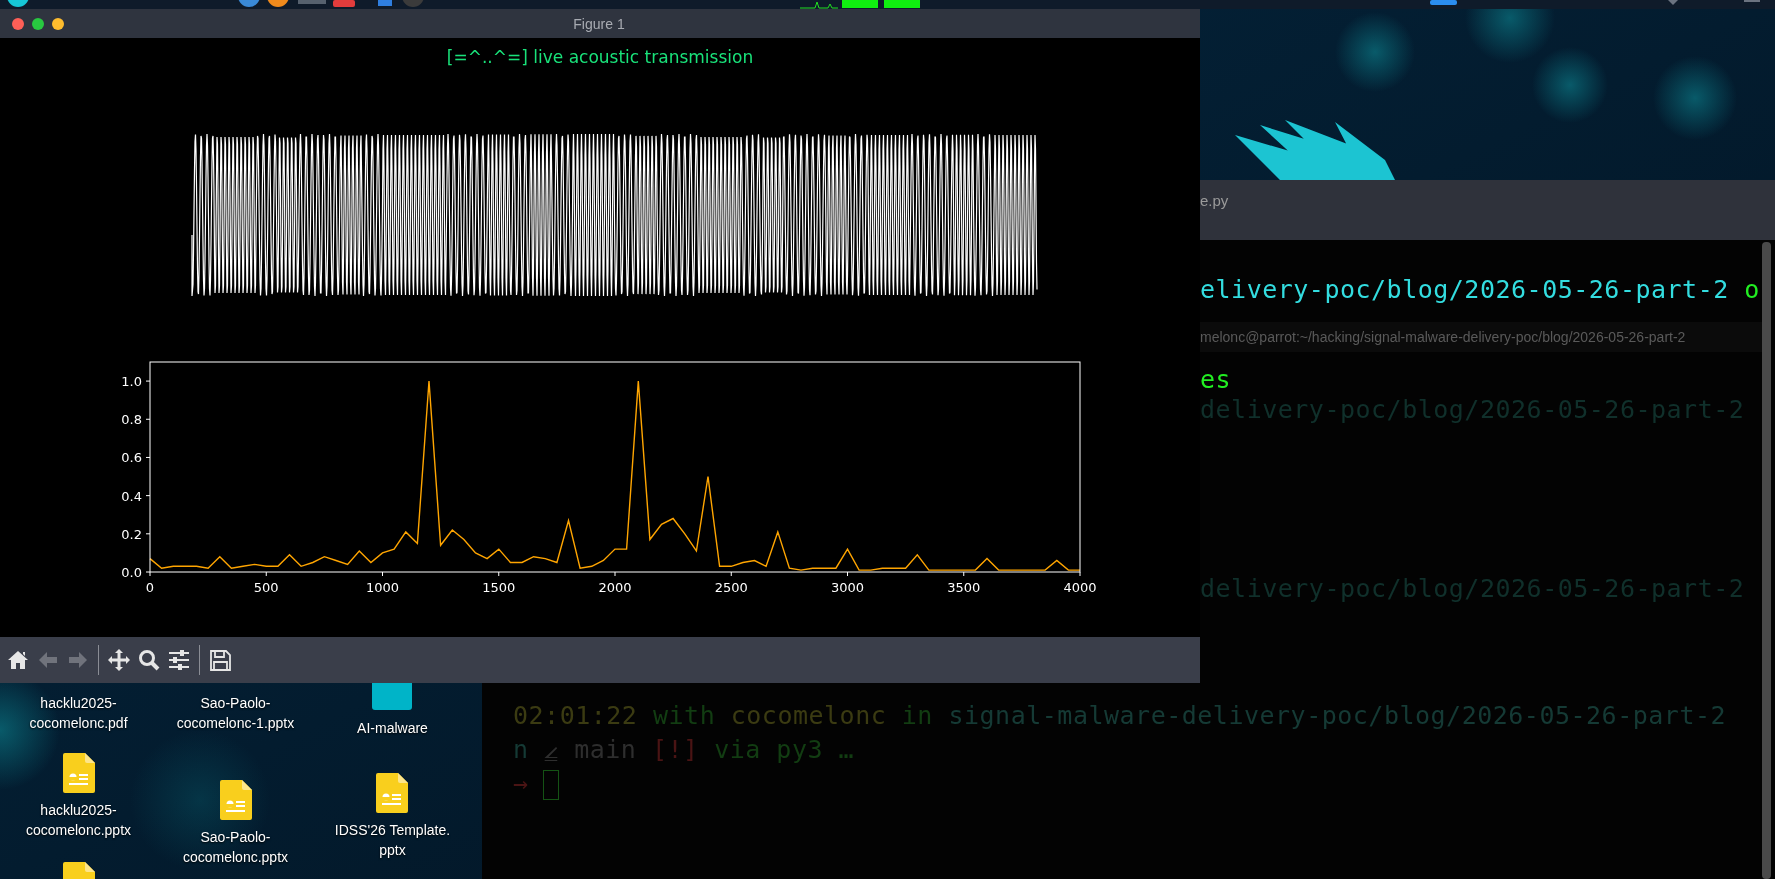 This screenshot has height=879, width=1775. I want to click on tick-label: 4000, so click(1080, 587).